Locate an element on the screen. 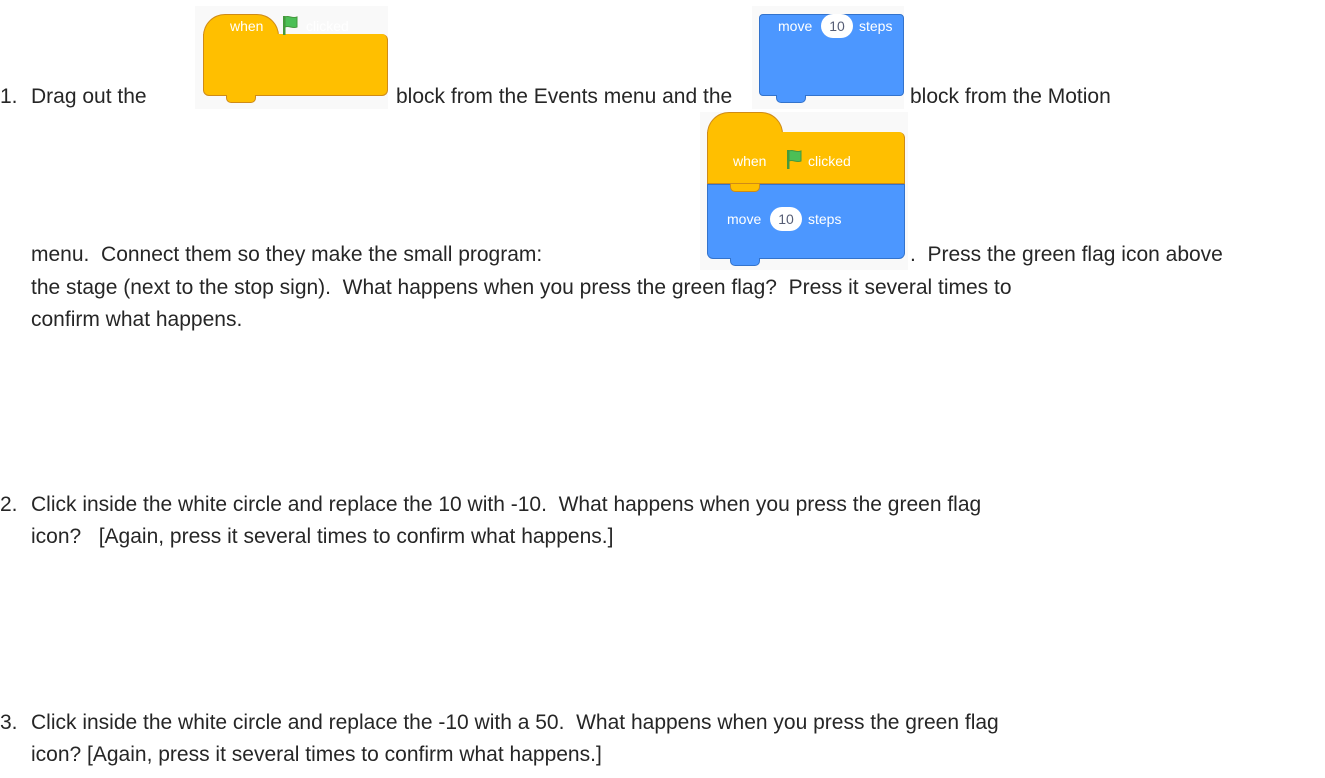 The height and width of the screenshot is (778, 1325). program-move-steps: steps is located at coordinates (825, 219).